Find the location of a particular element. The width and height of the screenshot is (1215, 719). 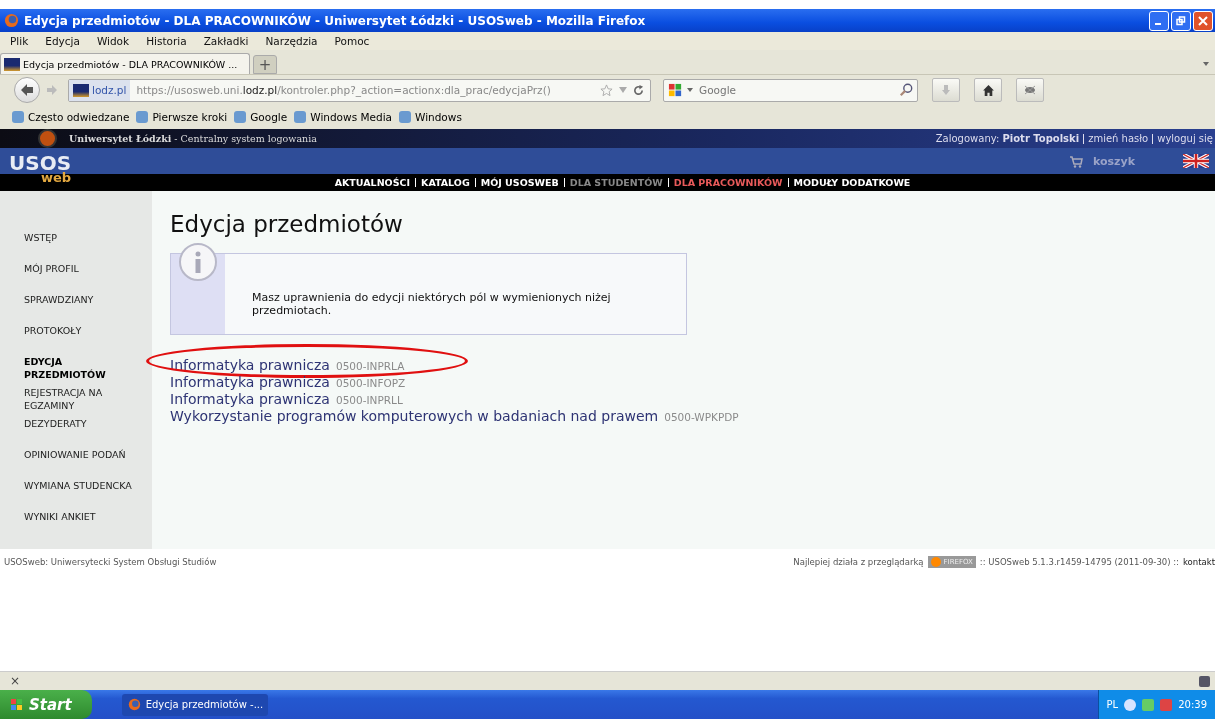

windows-logo-icon is located at coordinates (17, 704).